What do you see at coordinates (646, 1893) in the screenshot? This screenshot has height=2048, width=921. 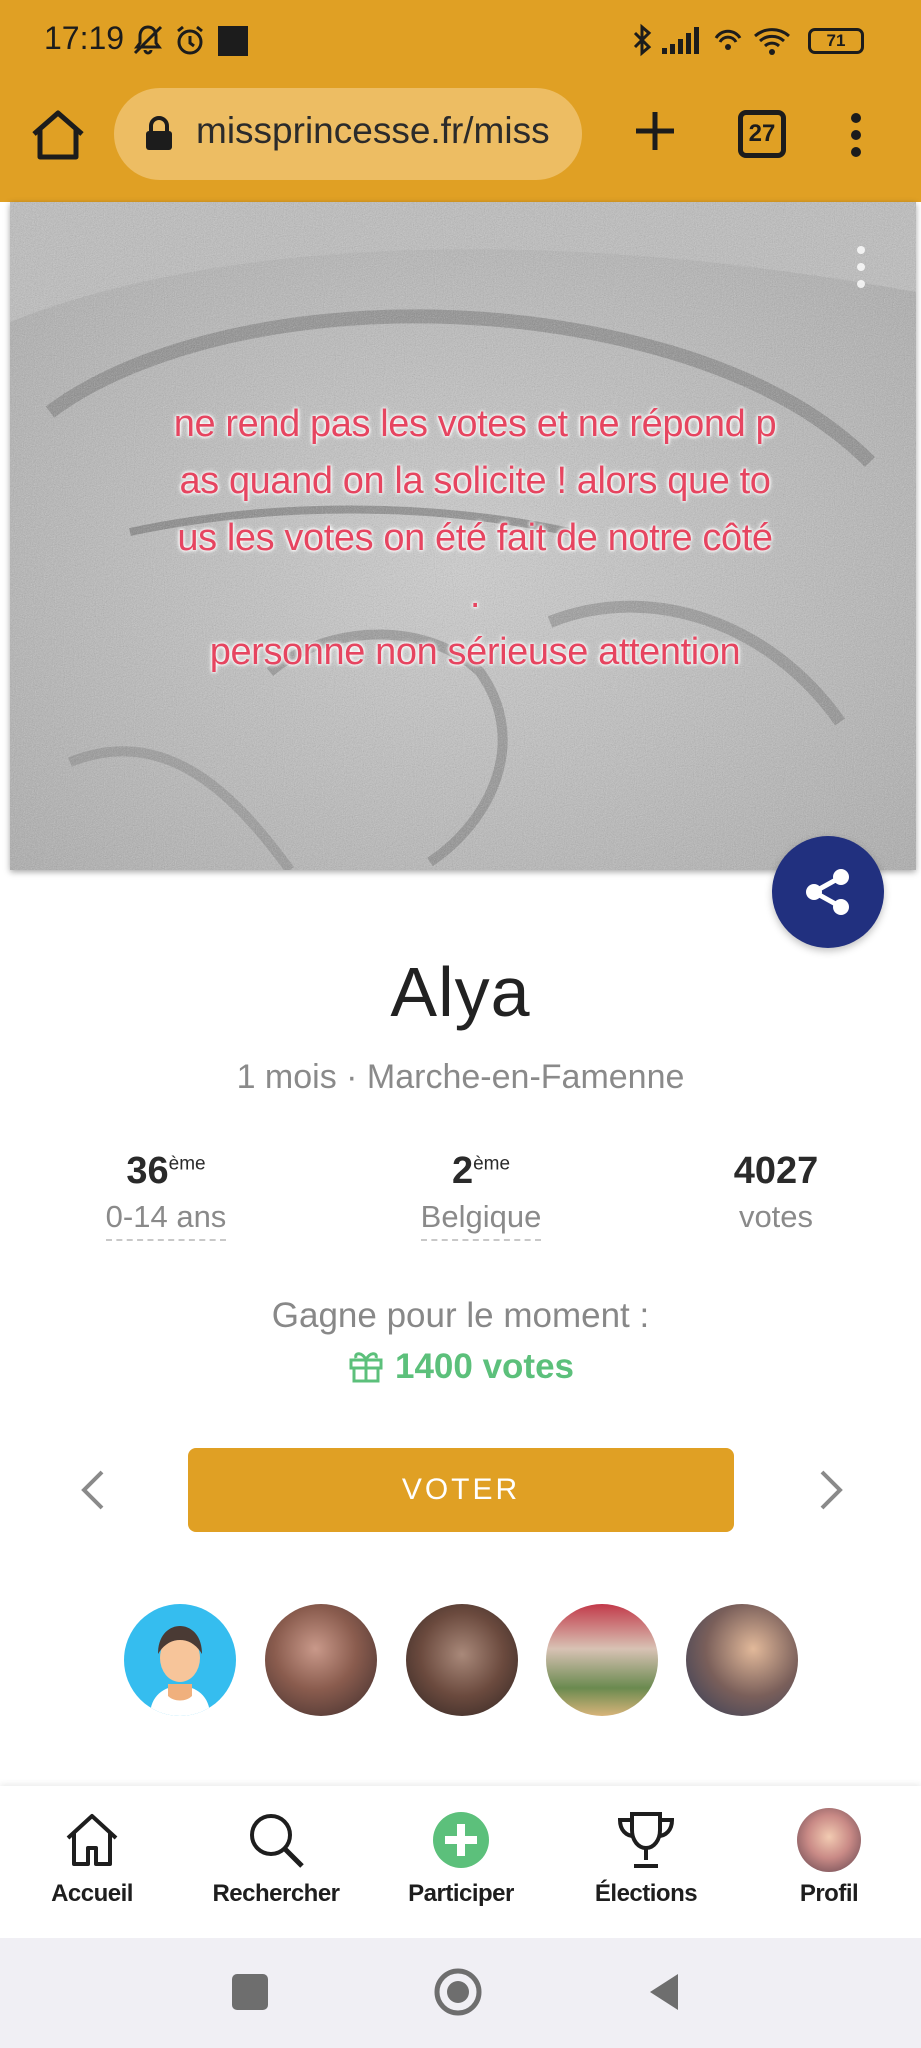 I see `nav-label: Élections` at bounding box center [646, 1893].